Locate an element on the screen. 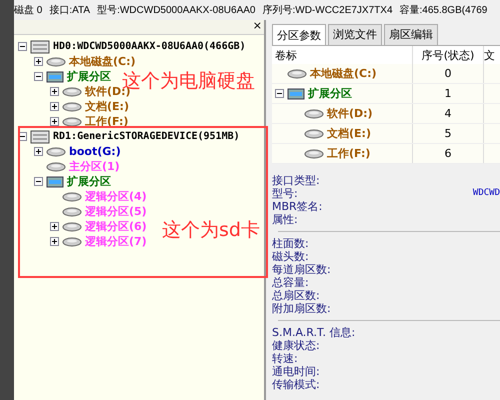 This screenshot has width=500, height=400. tree-item: 文档(E:) is located at coordinates (107, 106).